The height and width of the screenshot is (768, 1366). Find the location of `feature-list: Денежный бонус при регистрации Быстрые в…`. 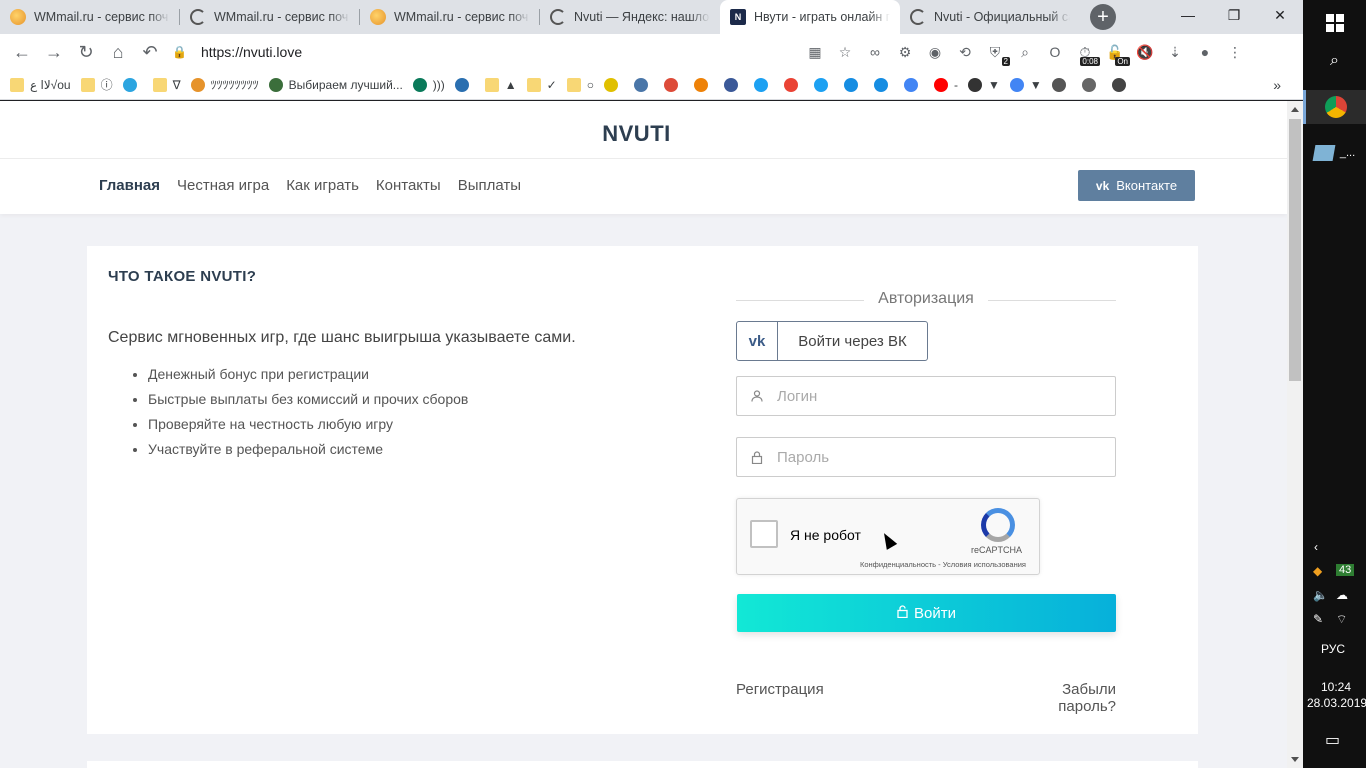

feature-list: Денежный бонус при регистрации Быстрые в… is located at coordinates (308, 416).